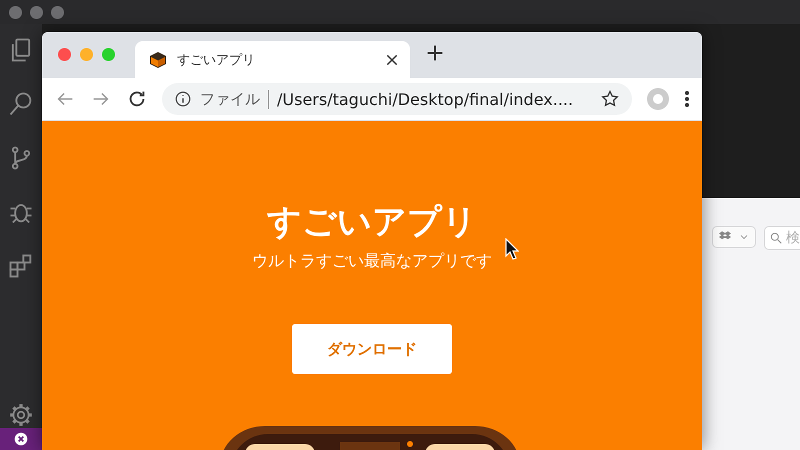 The image size is (800, 450). Describe the element at coordinates (234, 99) in the screenshot. I see `scheme-label: ファイル` at that location.